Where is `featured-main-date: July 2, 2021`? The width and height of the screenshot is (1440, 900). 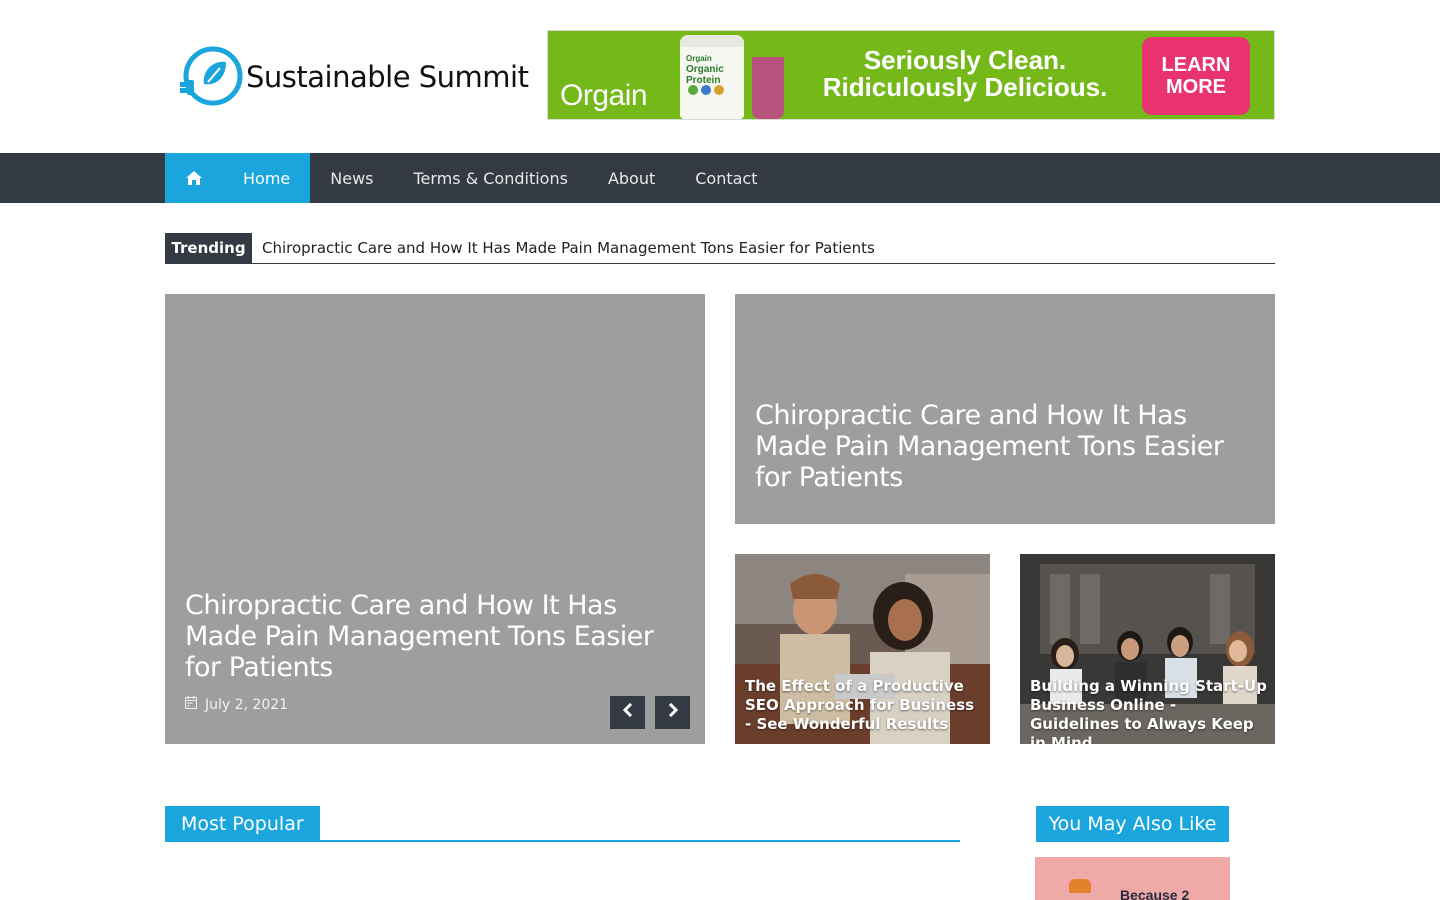
featured-main-date: July 2, 2021 is located at coordinates (236, 704).